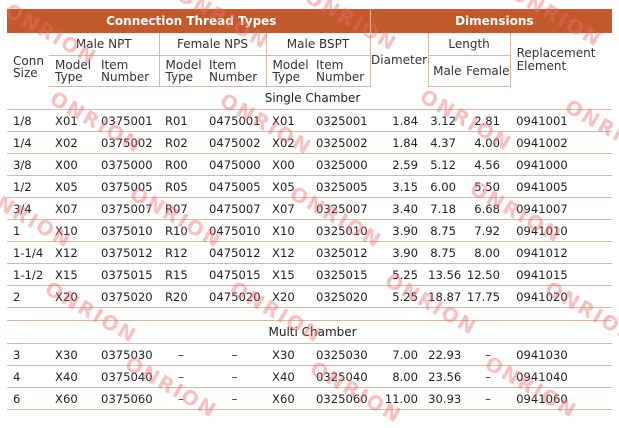  I want to click on diameter-cell: 3.15, so click(399, 186).